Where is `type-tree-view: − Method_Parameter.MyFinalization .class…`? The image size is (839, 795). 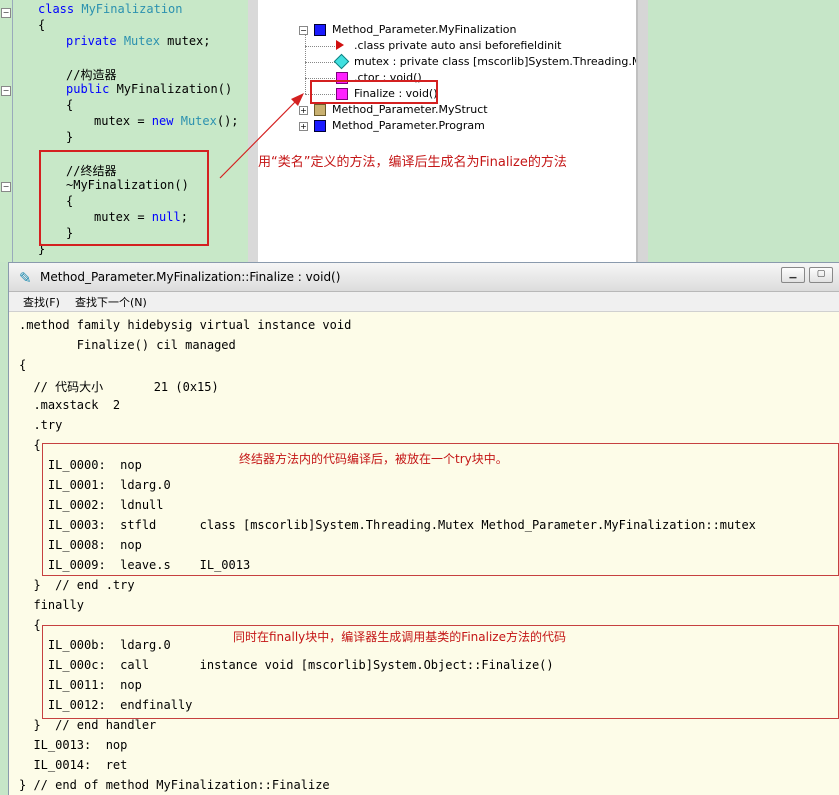 type-tree-view: − Method_Parameter.MyFinalization .class… is located at coordinates (448, 131).